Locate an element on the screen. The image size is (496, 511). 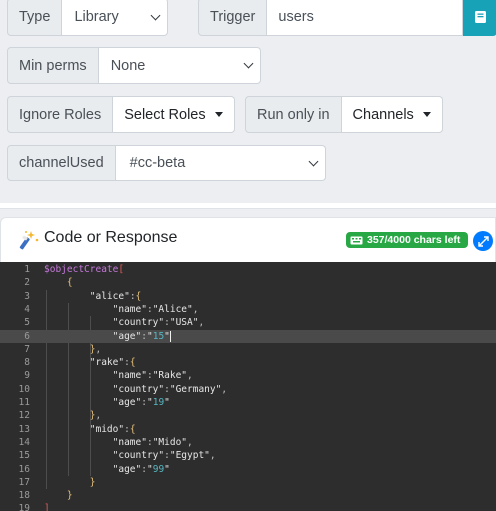
select-roles-label: Select Roles is located at coordinates (165, 114).